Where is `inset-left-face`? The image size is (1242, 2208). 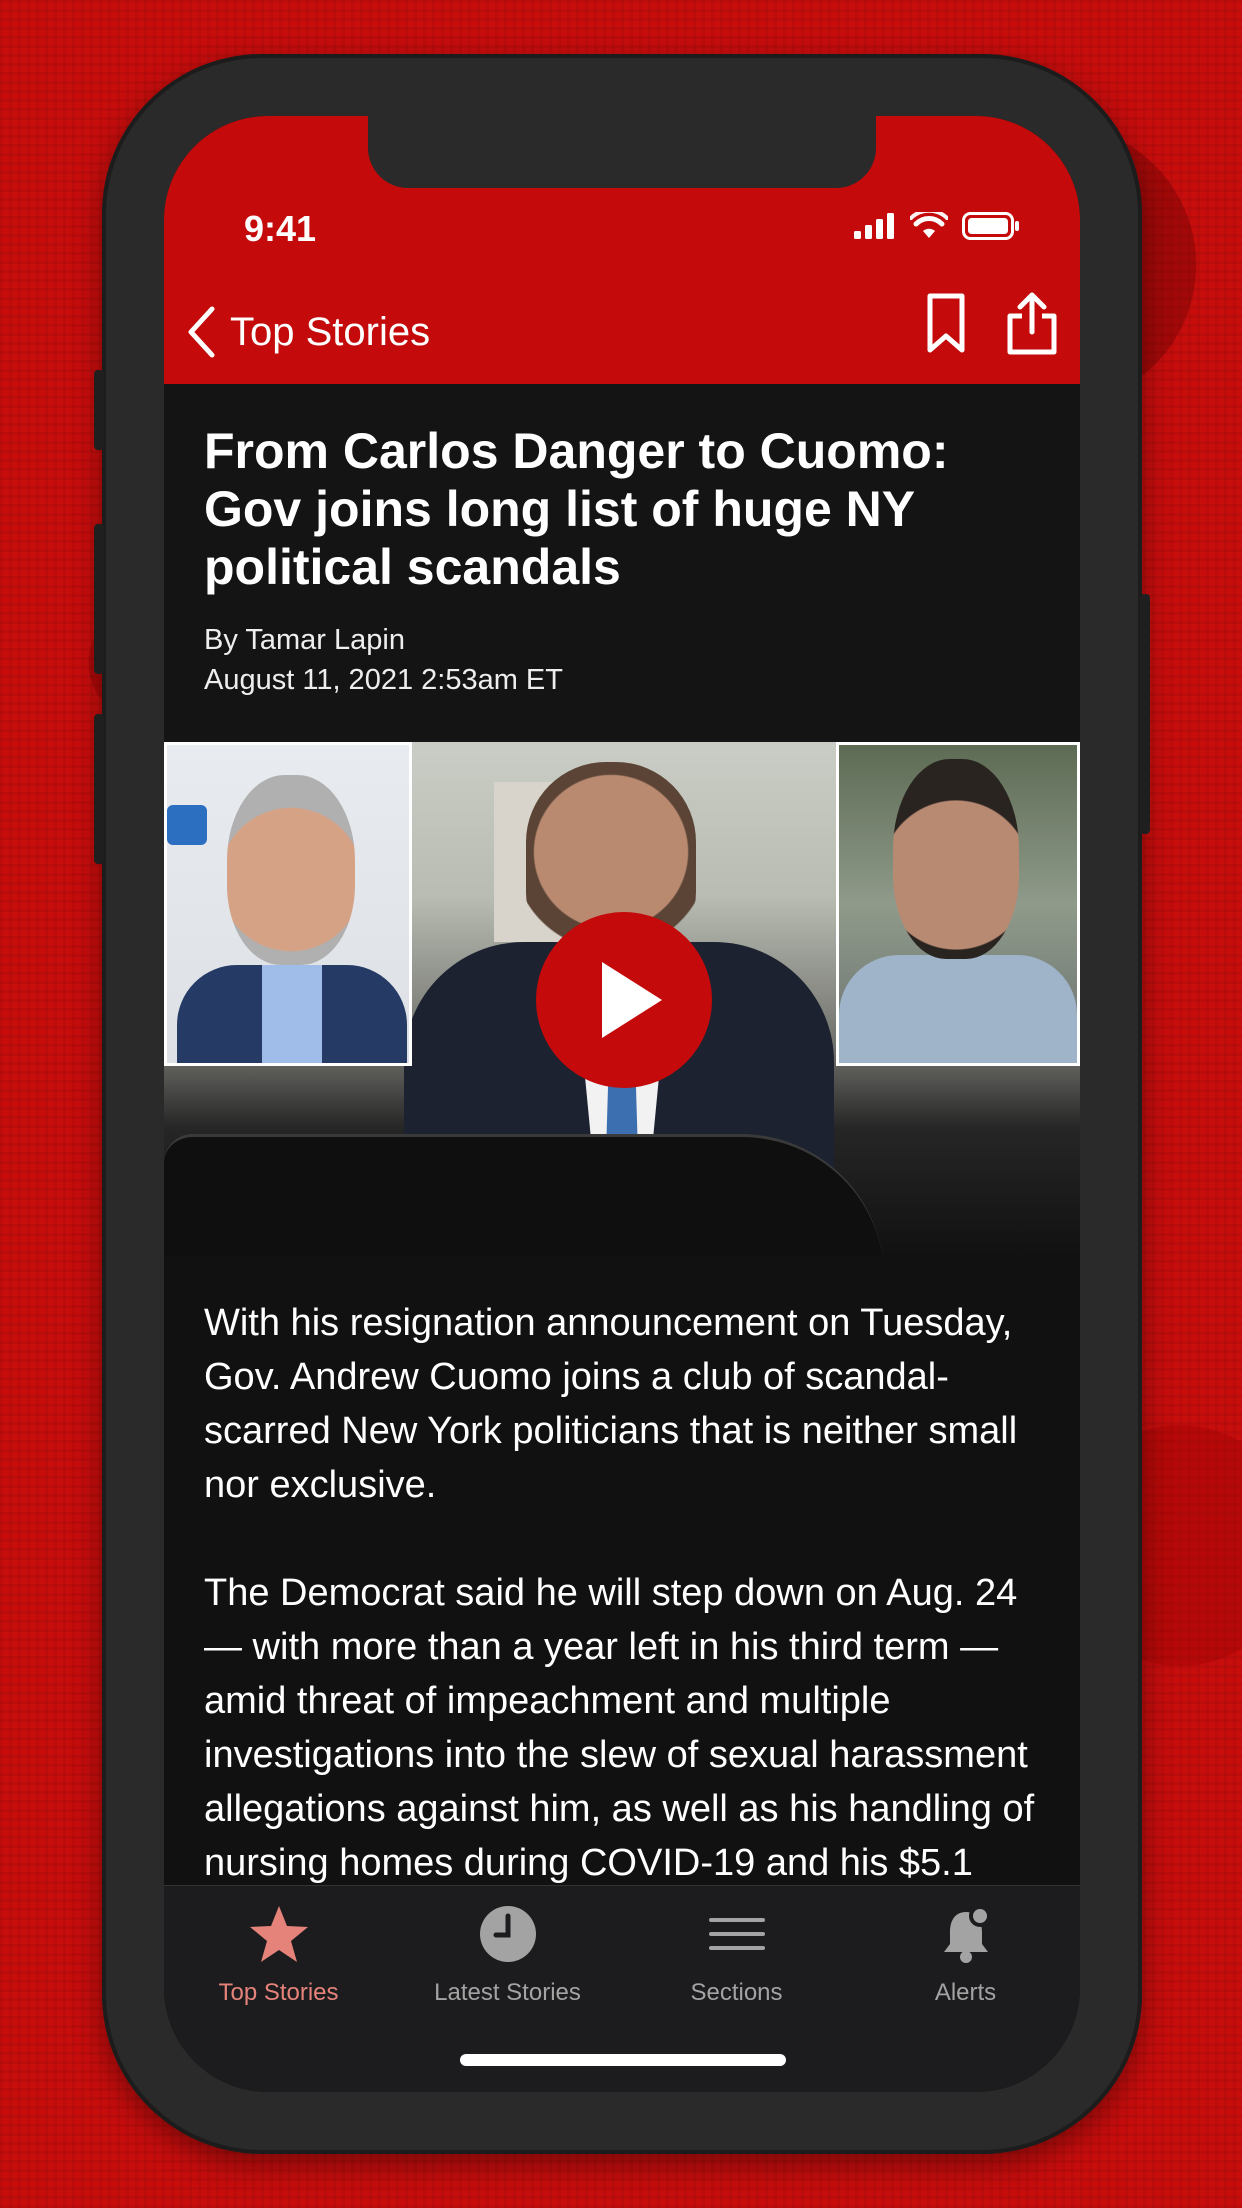
inset-left-face is located at coordinates (291, 870).